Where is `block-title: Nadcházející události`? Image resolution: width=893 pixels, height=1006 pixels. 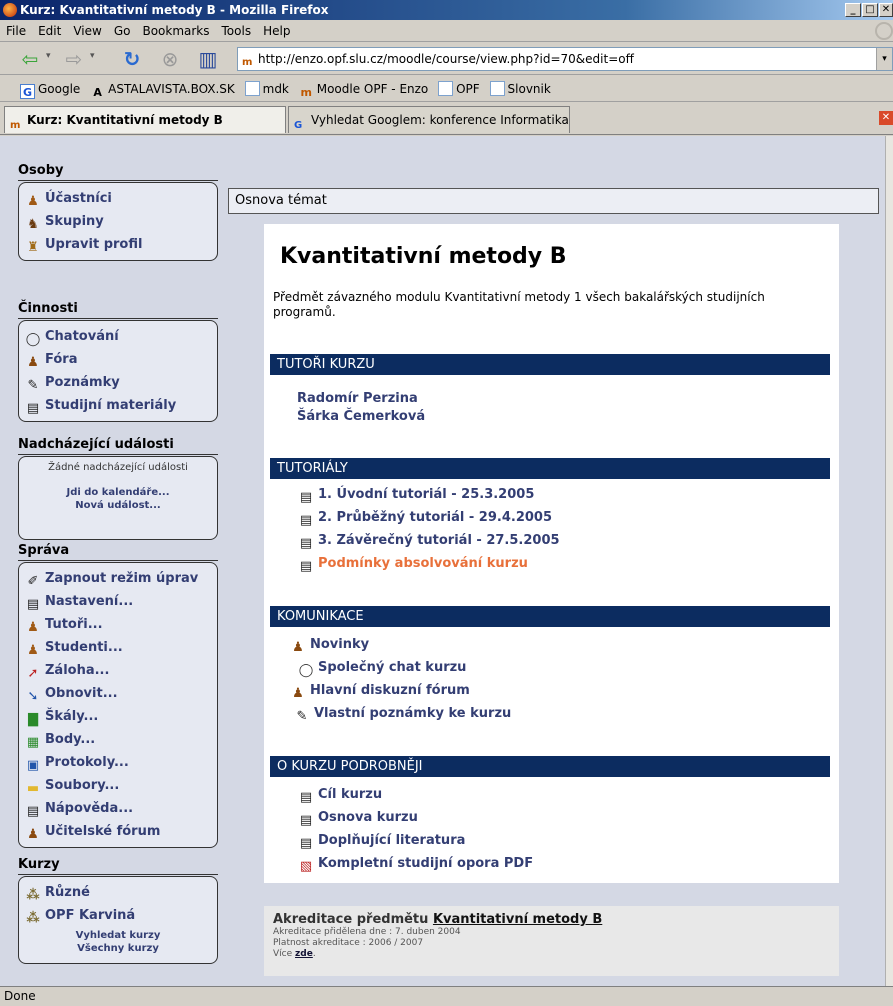
block-title: Nadcházející události is located at coordinates (118, 445).